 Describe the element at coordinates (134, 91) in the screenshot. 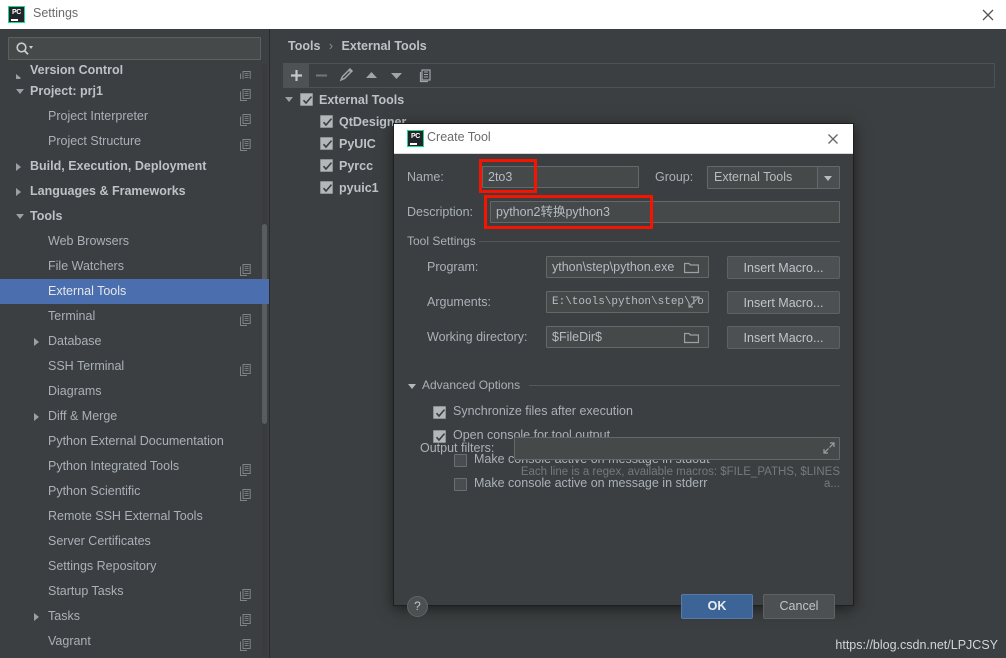

I see `sidebar-item-project-prj1: Project: prj1` at that location.